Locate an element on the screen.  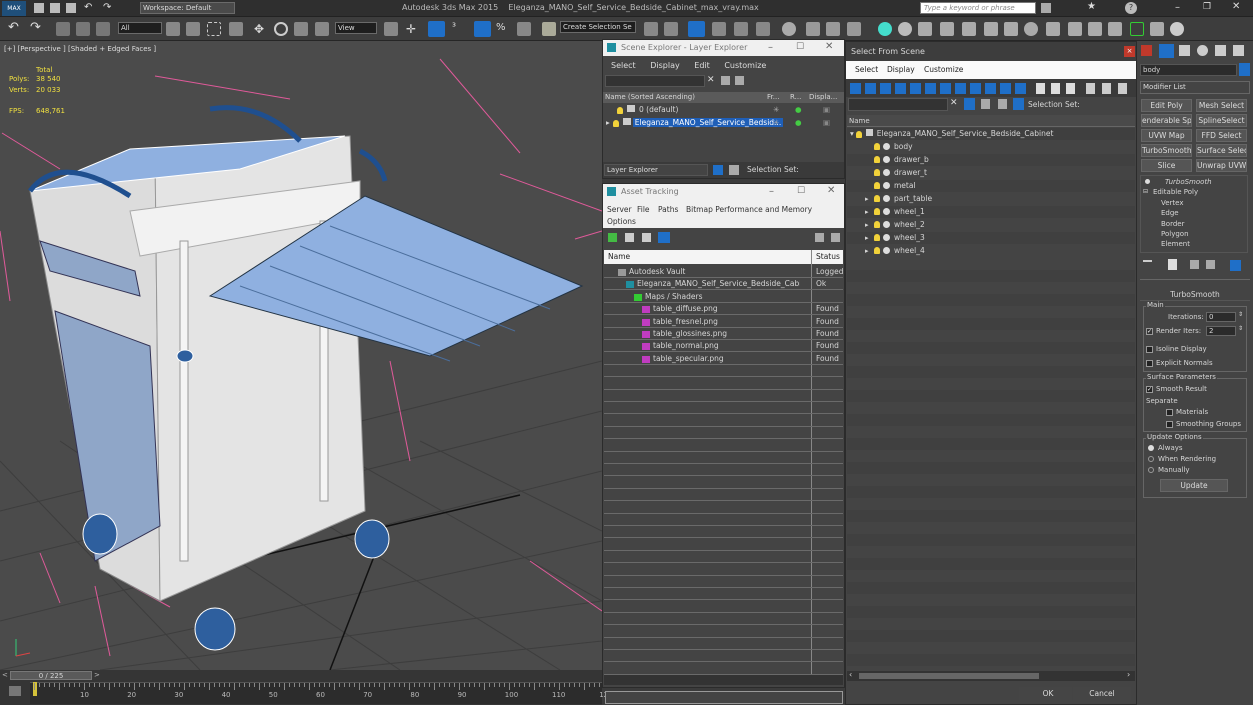
manipulate-icon: ✛ is located at coordinates (413, 29).